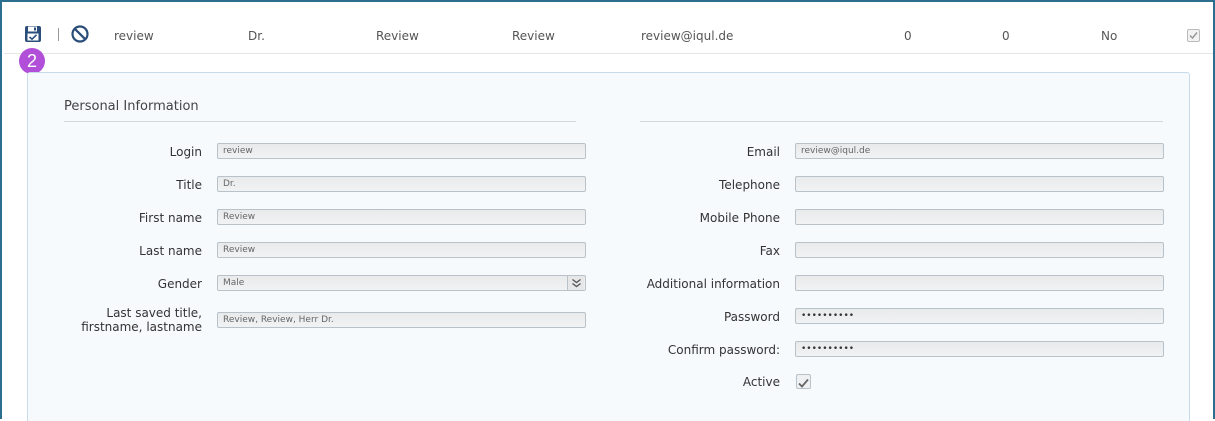 The height and width of the screenshot is (421, 1215). Describe the element at coordinates (134, 36) in the screenshot. I see `row-login: review` at that location.